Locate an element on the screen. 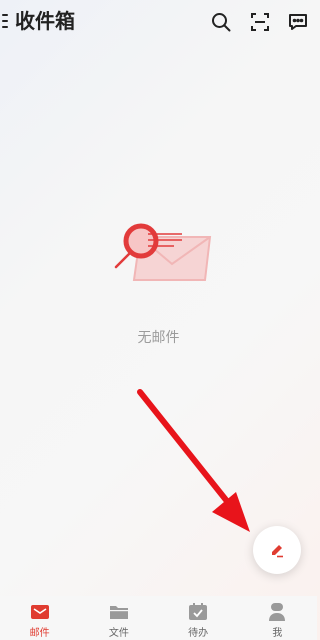 Image resolution: width=320 pixels, height=640 pixels. tab-label: 待办 is located at coordinates (198, 633).